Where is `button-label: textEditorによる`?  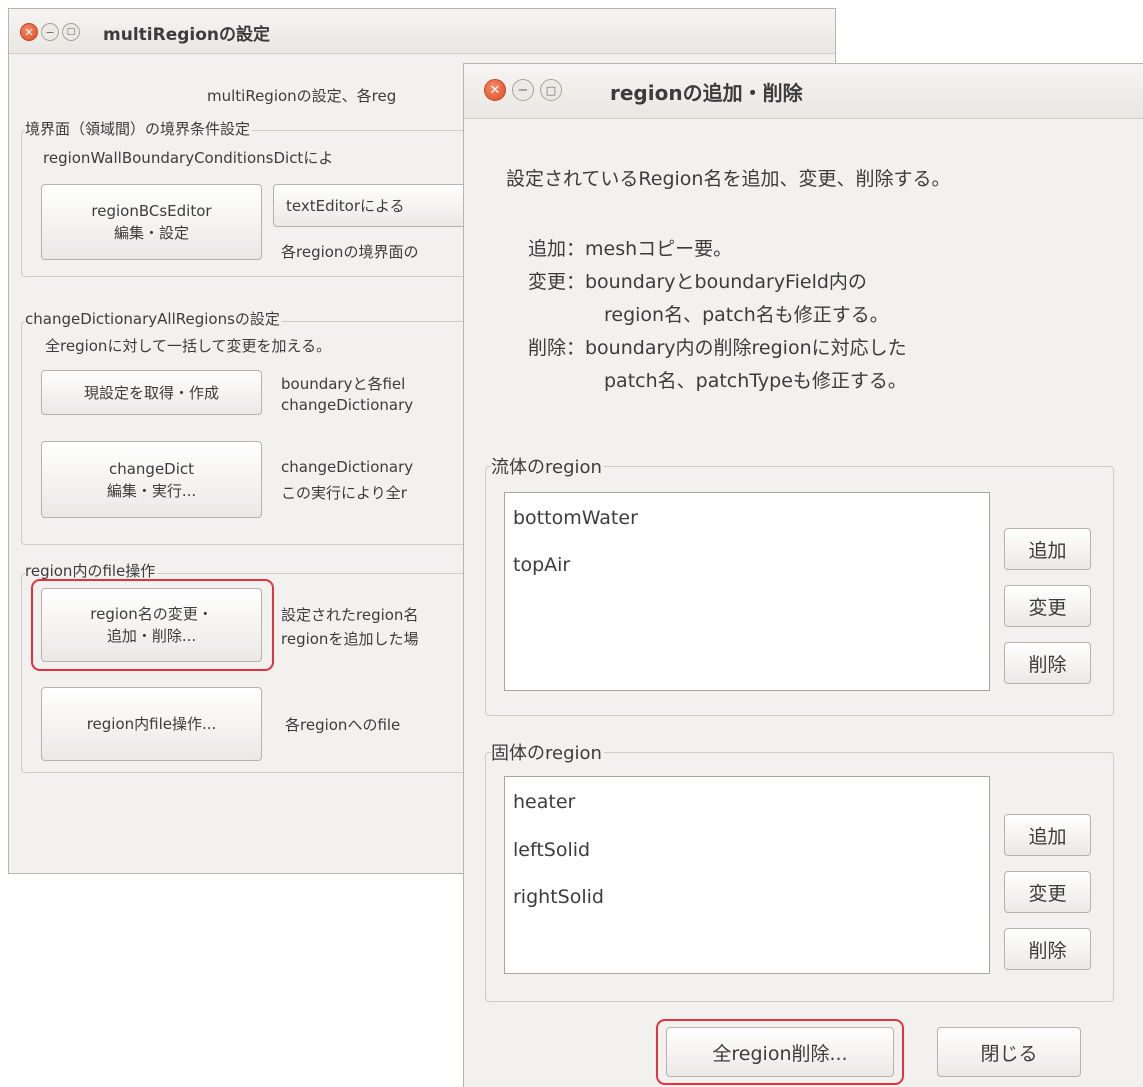 button-label: textEditorによる is located at coordinates (345, 205).